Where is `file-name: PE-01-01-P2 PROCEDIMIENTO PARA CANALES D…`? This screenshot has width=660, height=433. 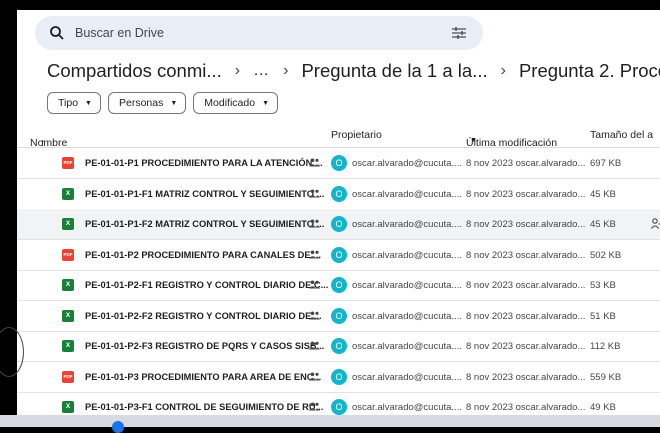 file-name: PE-01-01-P2 PROCEDIMIENTO PARA CANALES D… is located at coordinates (203, 255).